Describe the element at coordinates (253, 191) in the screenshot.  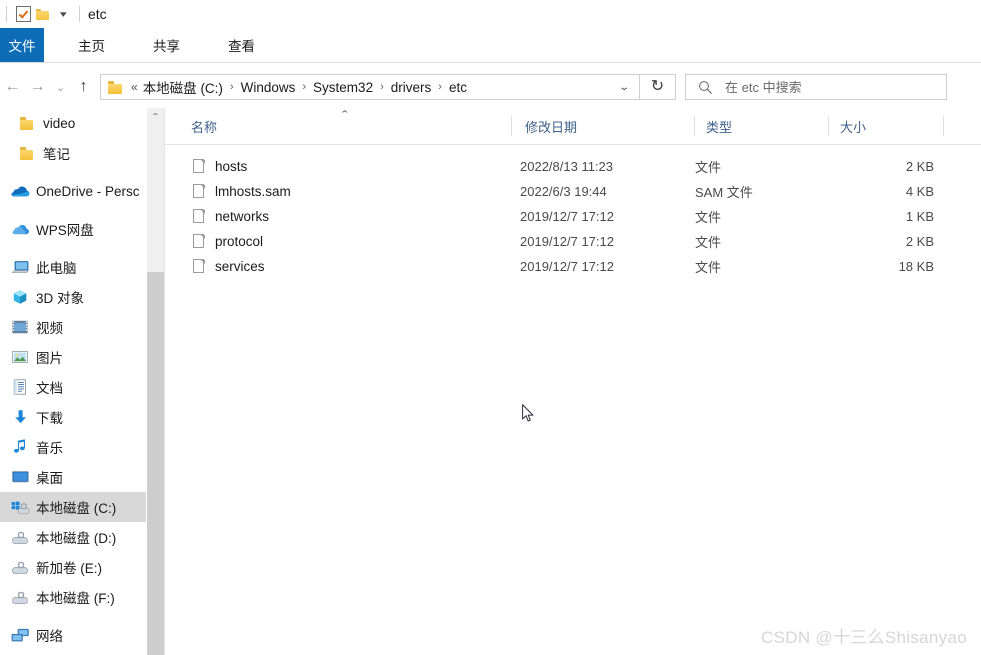
I see `file-name-label: lmhosts.sam` at that location.